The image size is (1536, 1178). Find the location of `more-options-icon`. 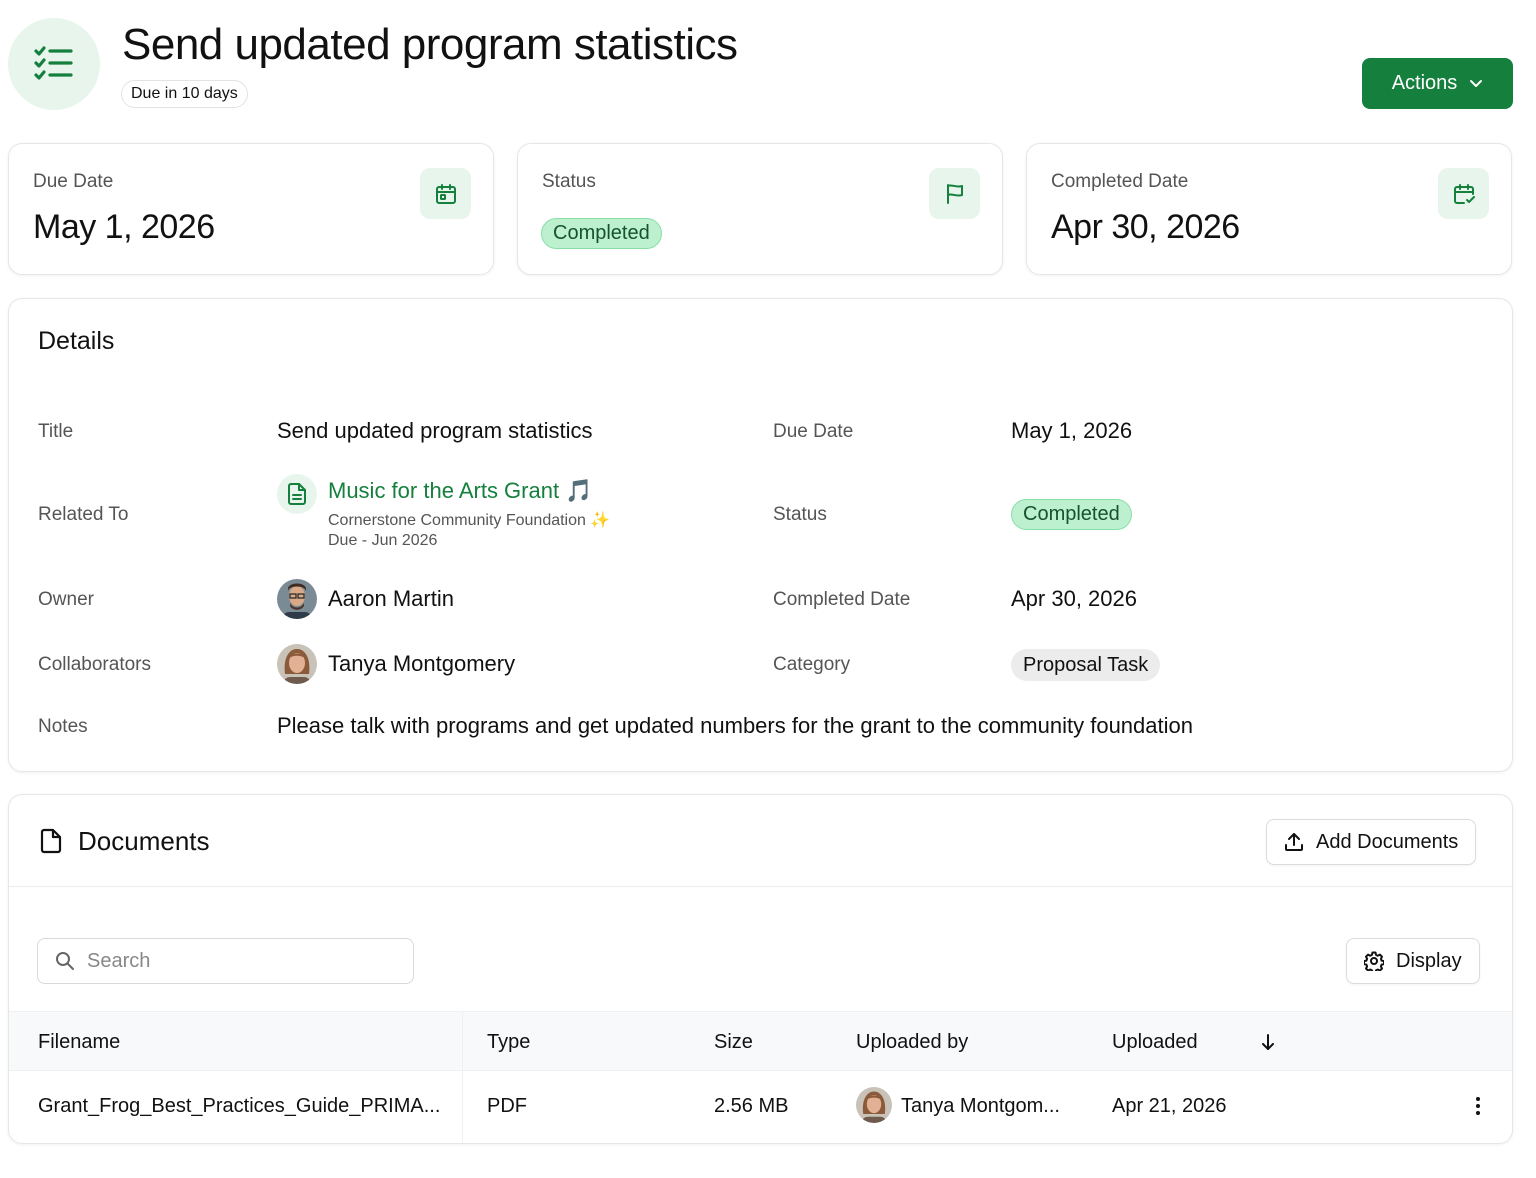

more-options-icon is located at coordinates (1478, 1106).